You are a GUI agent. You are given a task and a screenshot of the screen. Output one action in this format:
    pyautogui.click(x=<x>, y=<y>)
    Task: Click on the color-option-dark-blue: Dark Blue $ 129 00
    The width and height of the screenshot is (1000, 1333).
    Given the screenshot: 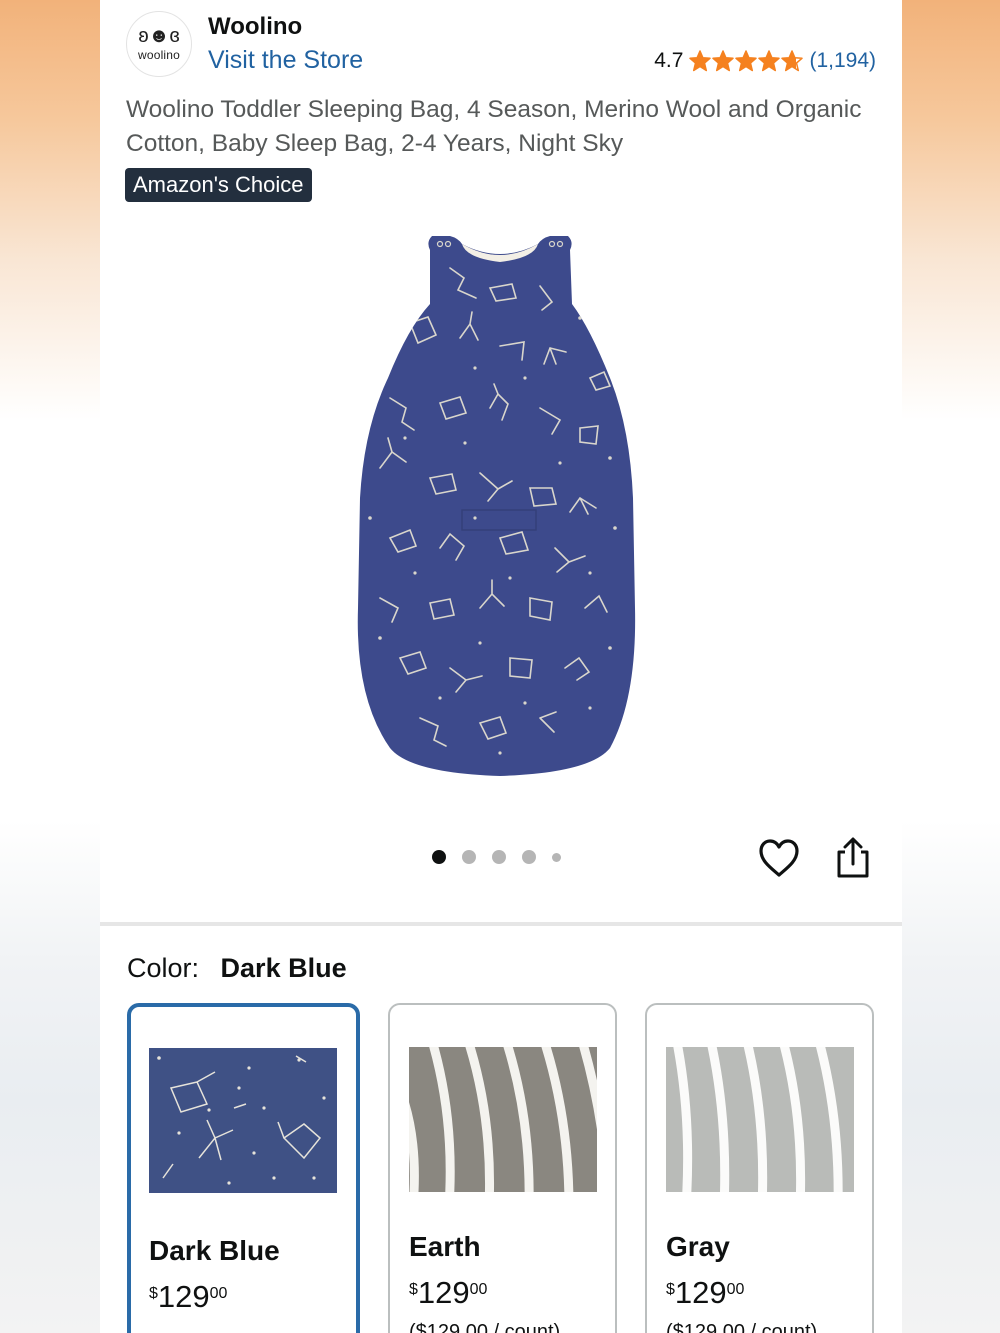 What is the action you would take?
    pyautogui.click(x=243, y=1168)
    